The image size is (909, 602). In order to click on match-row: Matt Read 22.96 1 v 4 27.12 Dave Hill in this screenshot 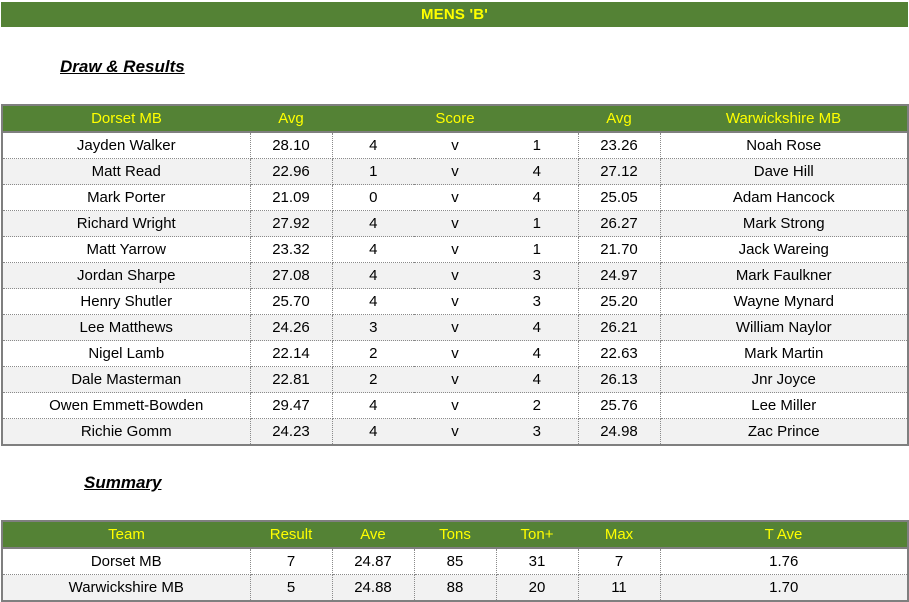, I will do `click(455, 171)`.